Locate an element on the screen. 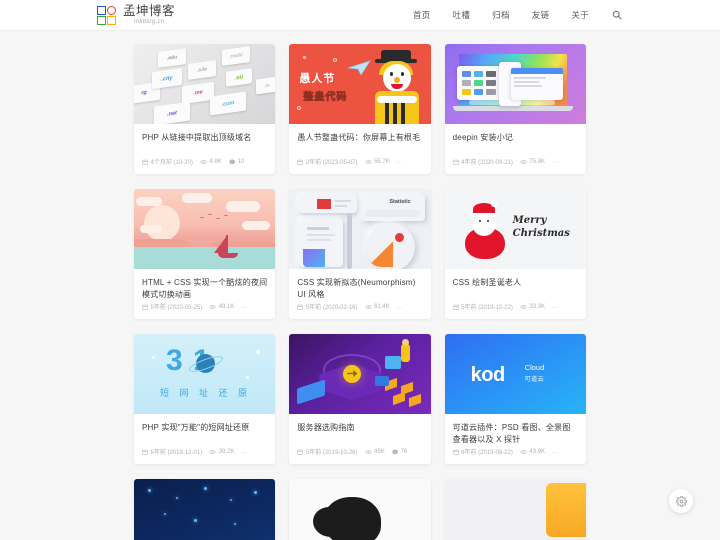 The height and width of the screenshot is (540, 720). search-icon is located at coordinates (617, 15).